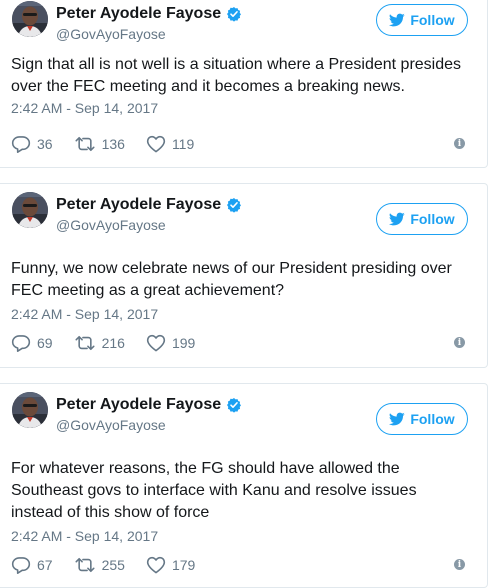 This screenshot has width=490, height=588. I want to click on like-count: 199, so click(183, 343).